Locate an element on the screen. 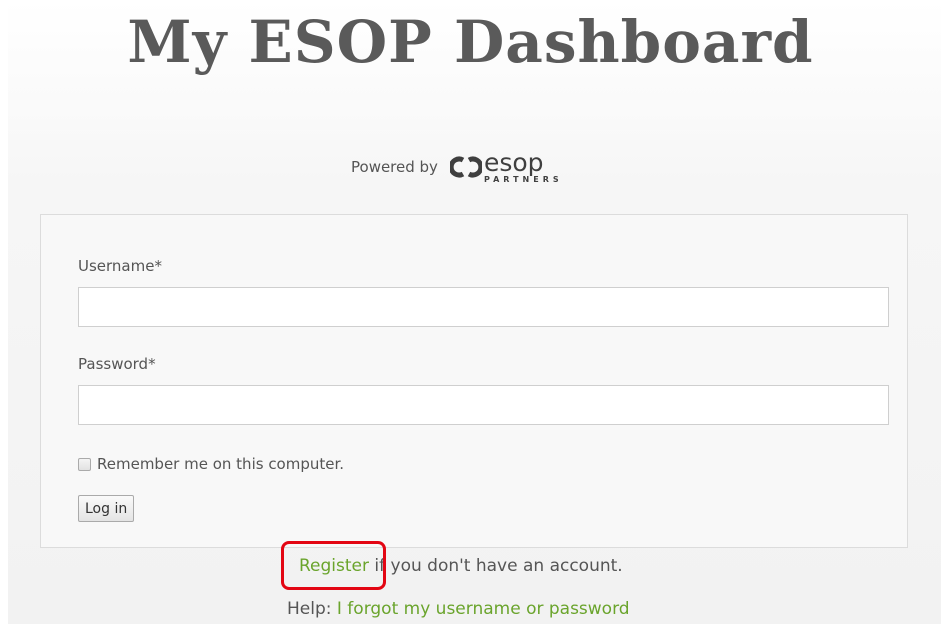 This screenshot has width=941, height=624. login-button: Log in is located at coordinates (106, 508).